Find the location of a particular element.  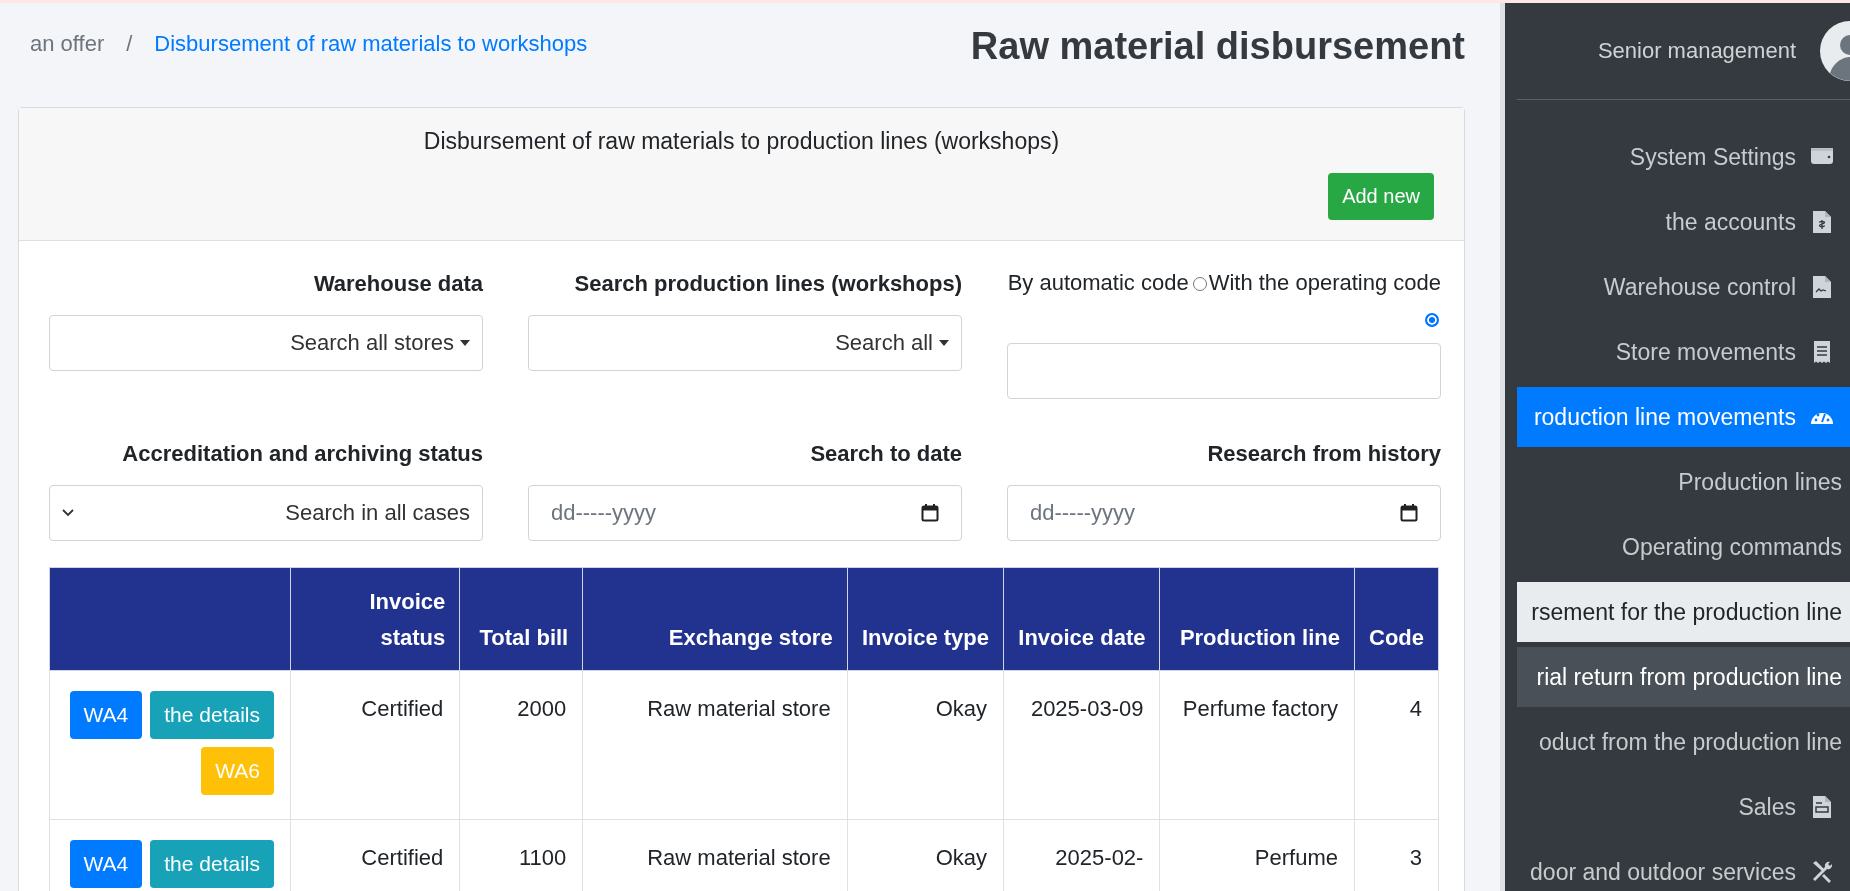

select-field: Search all is located at coordinates (745, 343).